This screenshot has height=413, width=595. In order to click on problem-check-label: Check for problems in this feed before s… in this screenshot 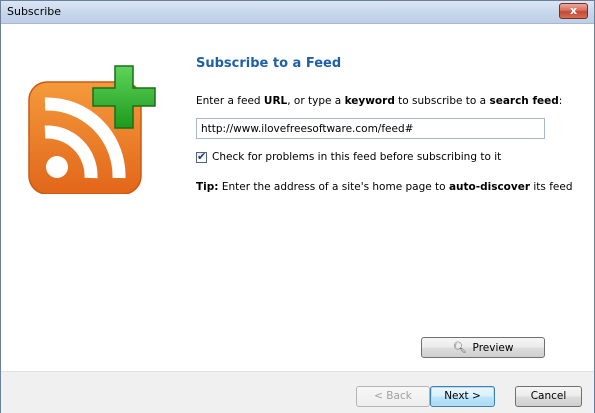, I will do `click(356, 157)`.